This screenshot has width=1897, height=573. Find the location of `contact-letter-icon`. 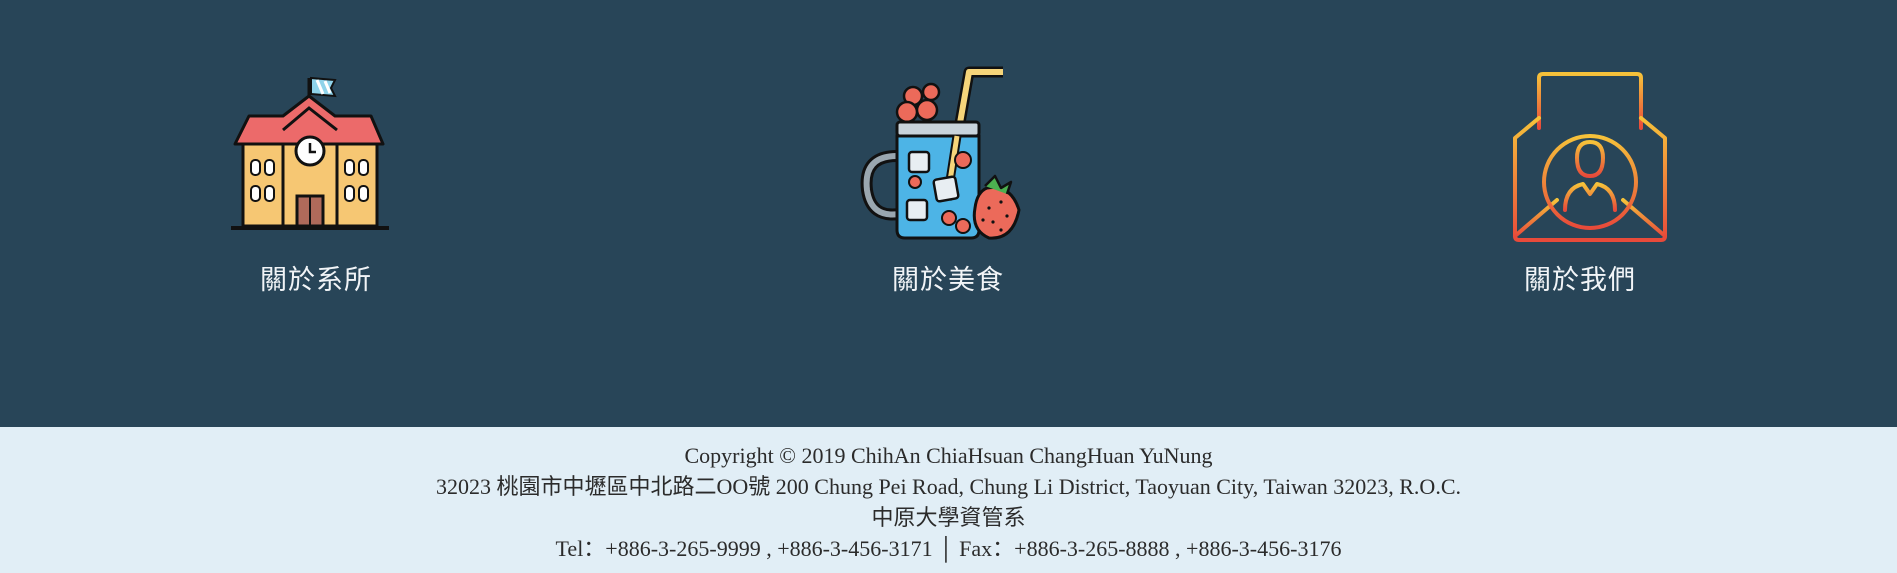

contact-letter-icon is located at coordinates (1590, 157).